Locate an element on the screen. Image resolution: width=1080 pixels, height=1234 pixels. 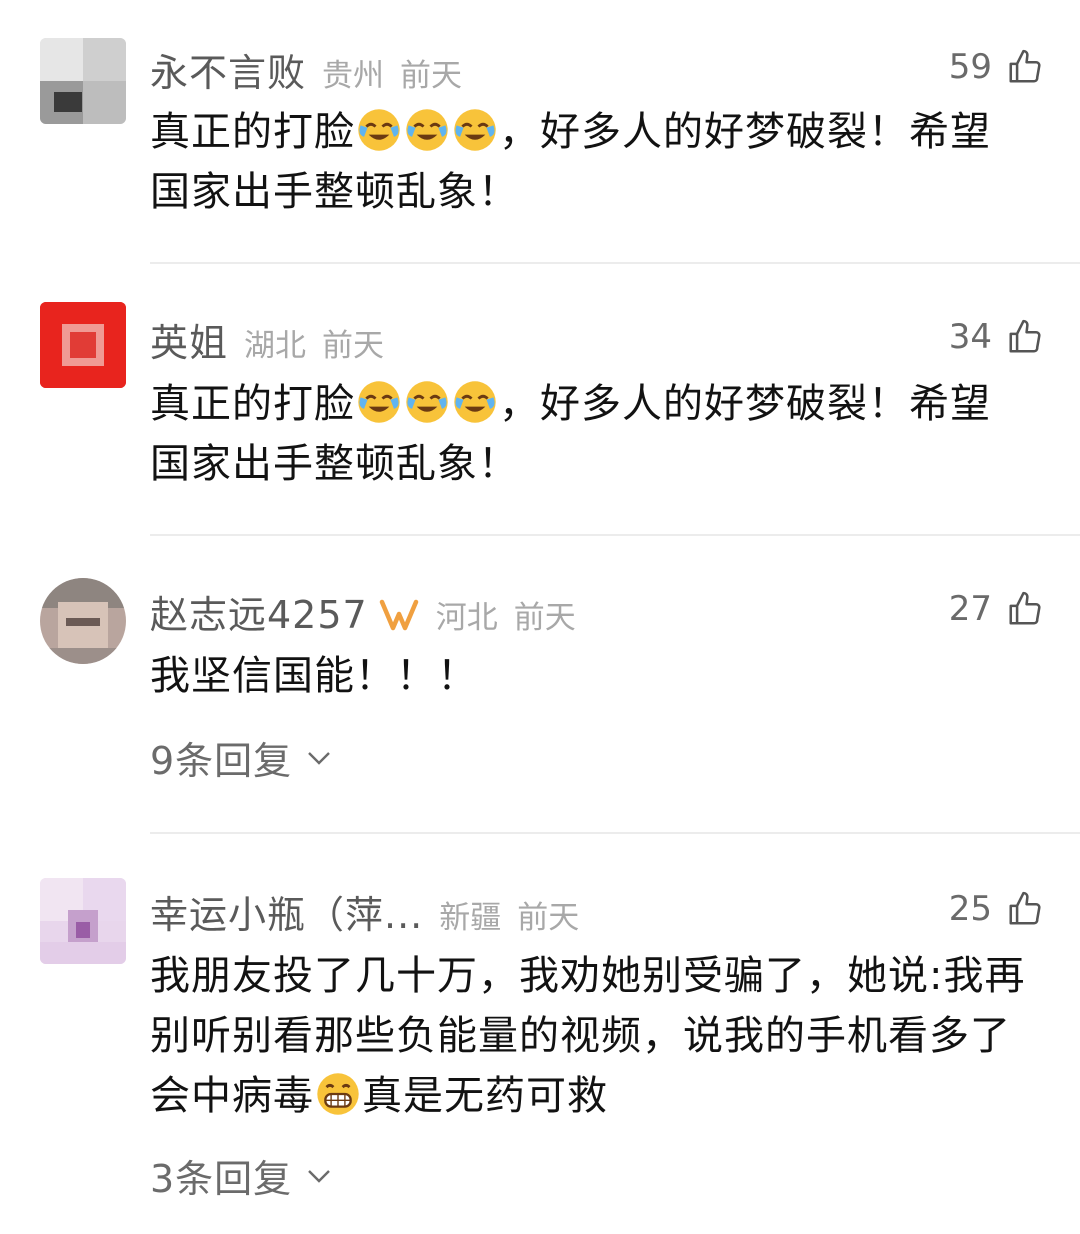
username: 英姐 is located at coordinates (189, 339).